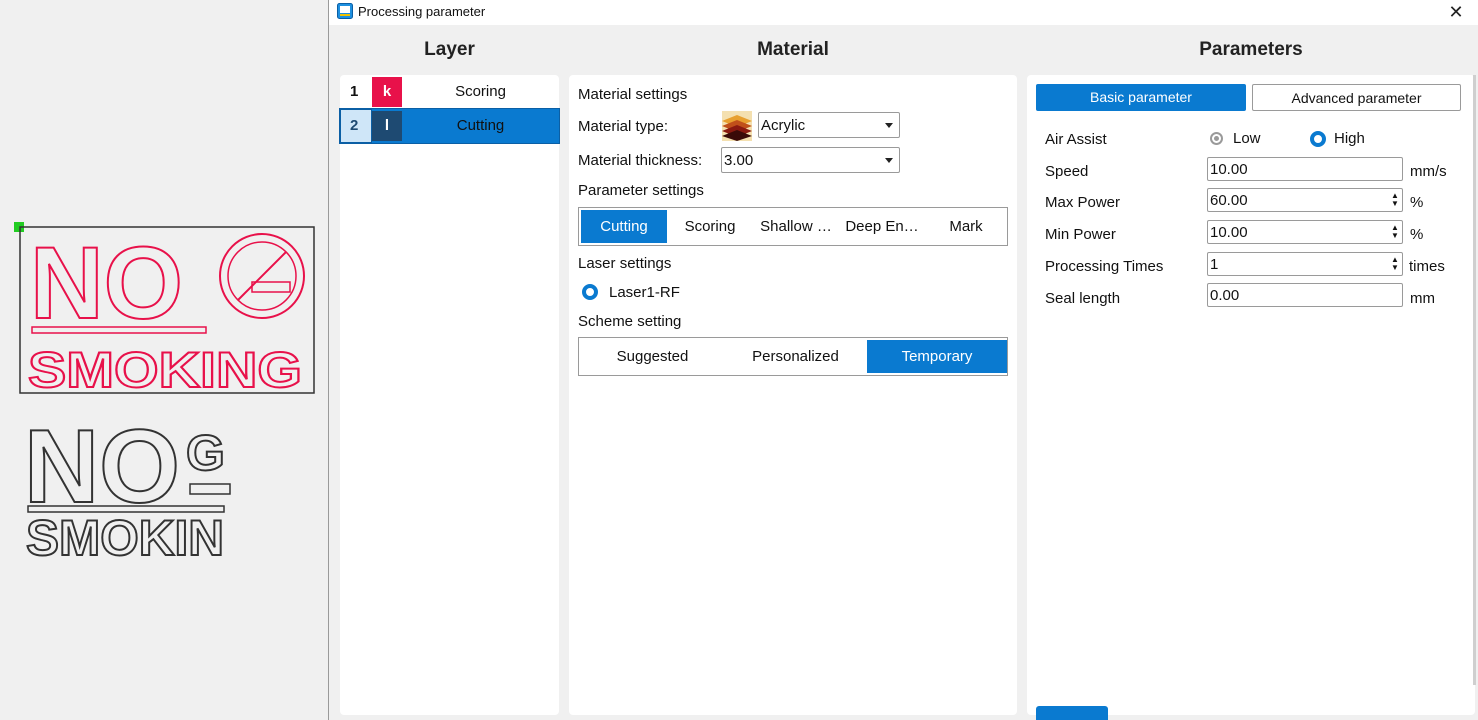 The height and width of the screenshot is (720, 1478). I want to click on layer-color-swatch: l, so click(387, 126).